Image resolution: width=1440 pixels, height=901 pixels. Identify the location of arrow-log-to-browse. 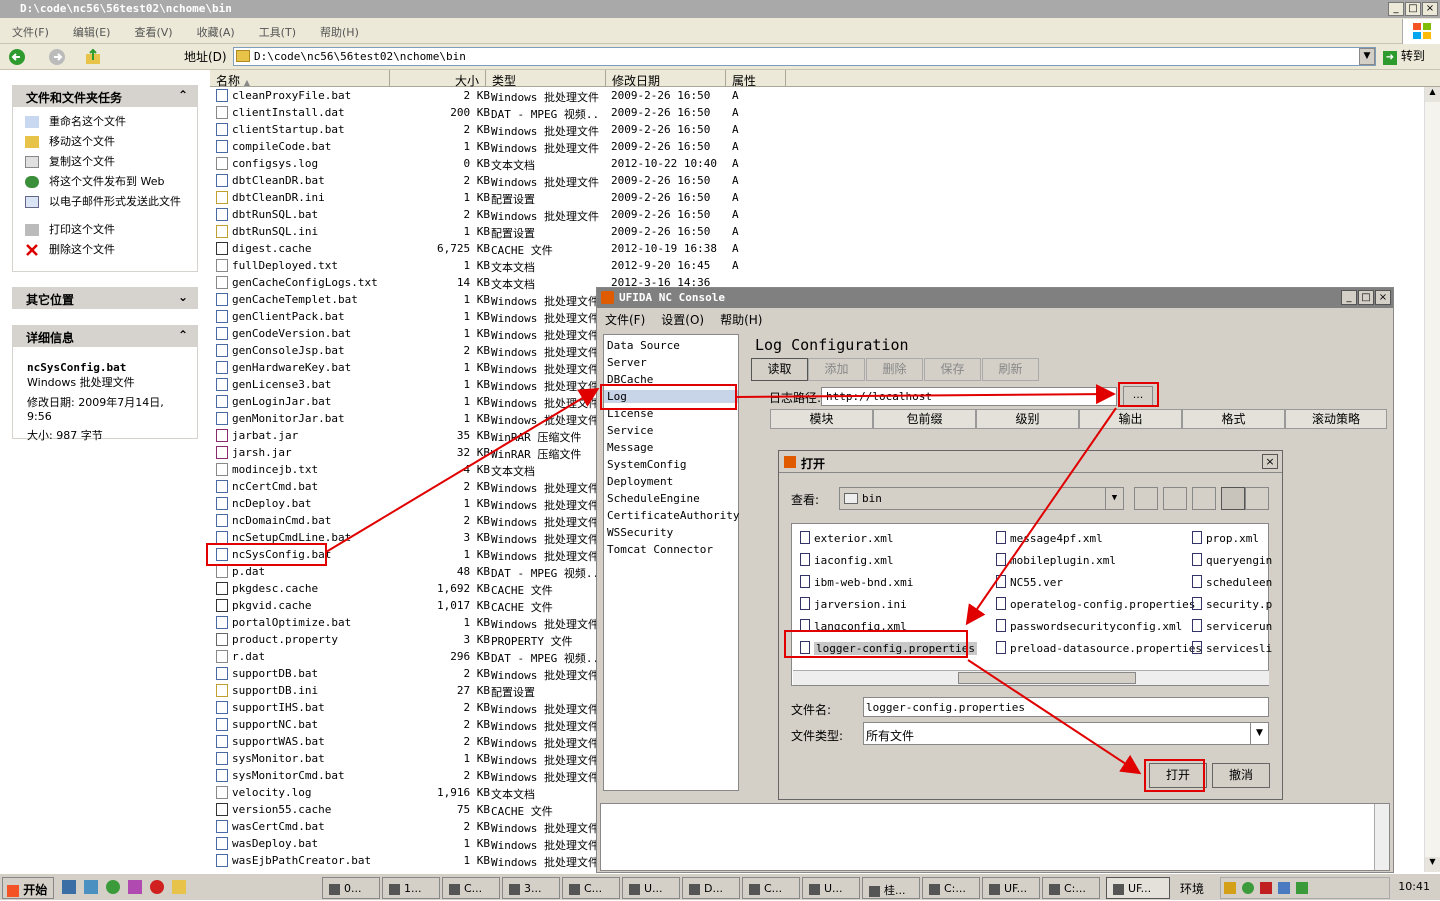
(925, 394).